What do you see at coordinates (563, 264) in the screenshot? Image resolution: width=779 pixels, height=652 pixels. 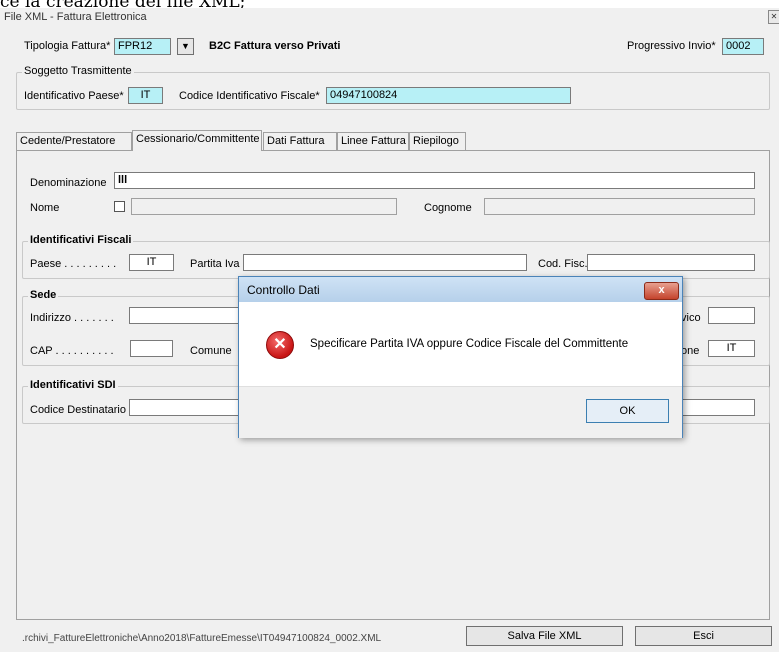 I see `cod-fisc-label: Cod. Fisc.` at bounding box center [563, 264].